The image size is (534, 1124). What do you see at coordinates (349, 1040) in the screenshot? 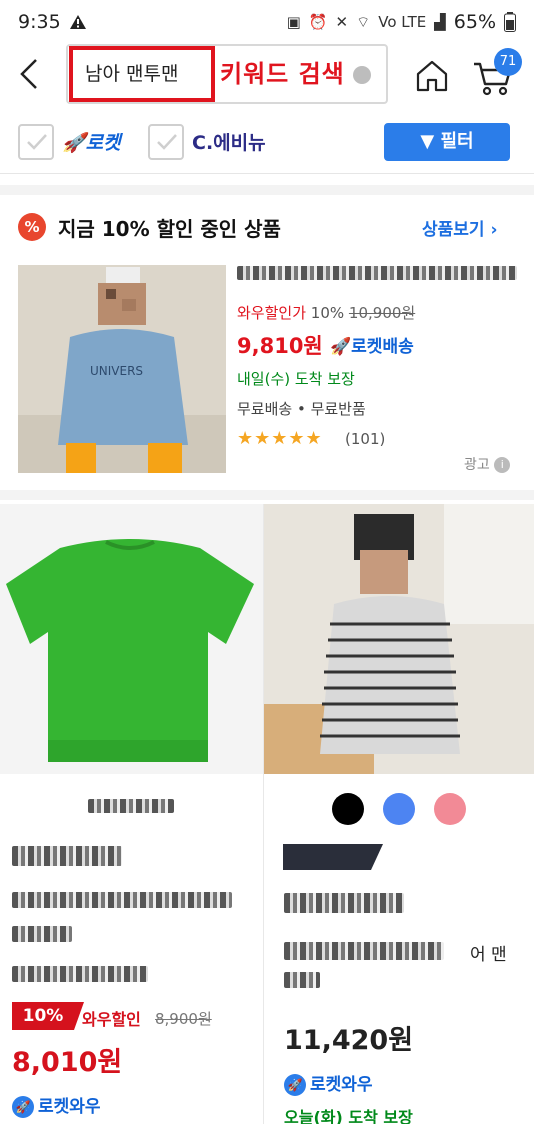
I see `product-price: 11,420원` at bounding box center [349, 1040].